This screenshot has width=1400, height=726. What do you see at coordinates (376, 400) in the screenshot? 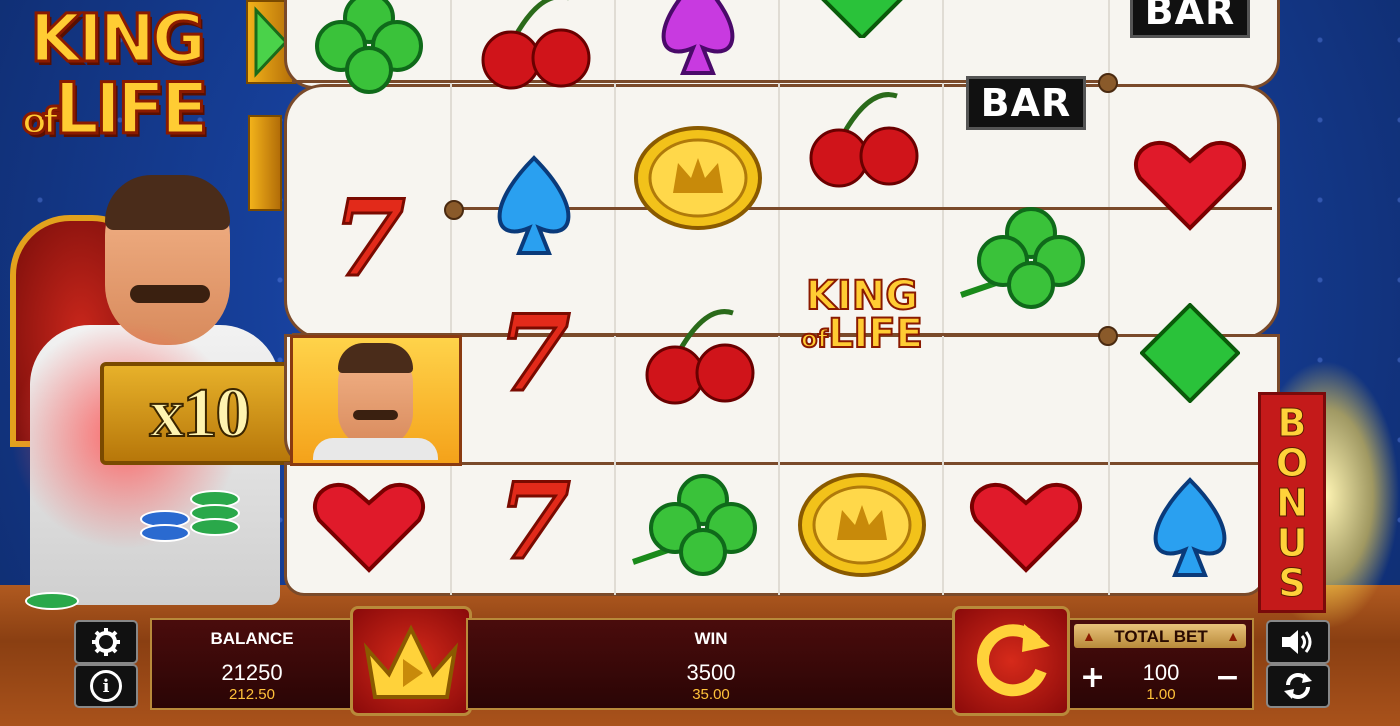
I see `king-face-symbol` at bounding box center [376, 400].